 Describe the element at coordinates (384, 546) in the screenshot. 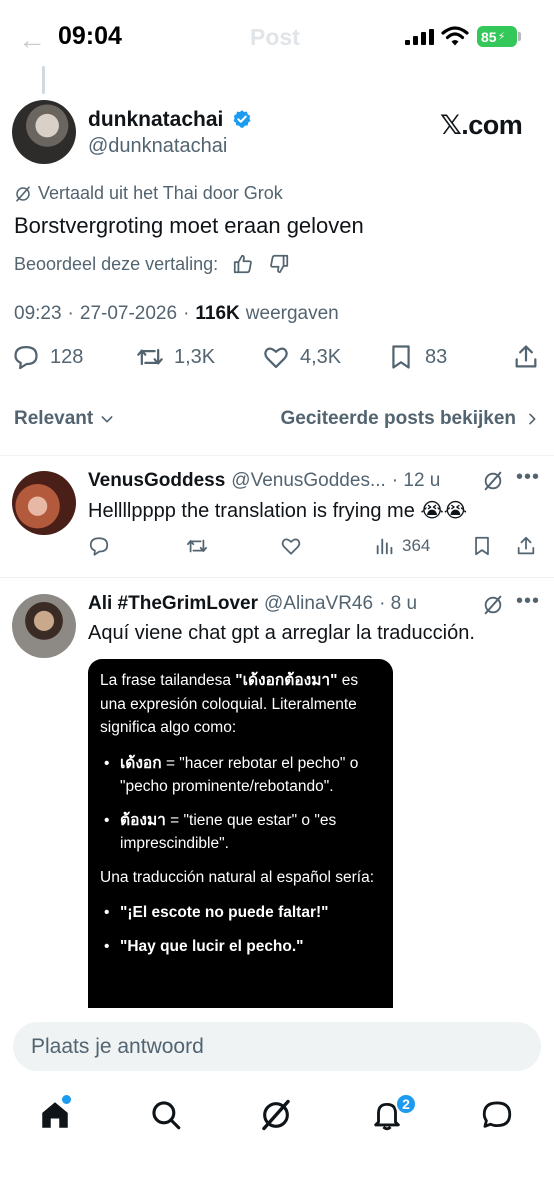

I see `views-chart-icon` at that location.